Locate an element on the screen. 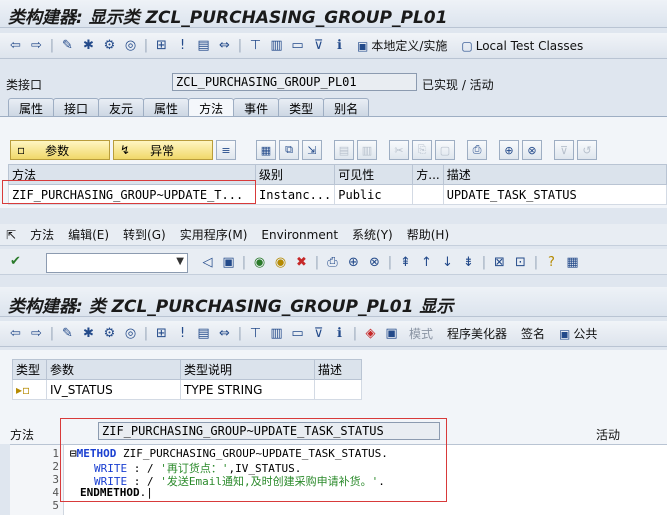 This screenshot has width=667, height=515. tab-methods: 方法 is located at coordinates (211, 107).